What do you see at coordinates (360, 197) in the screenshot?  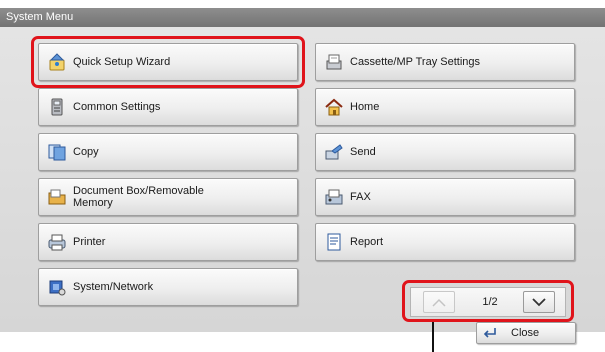 I see `fax-label: FAX` at bounding box center [360, 197].